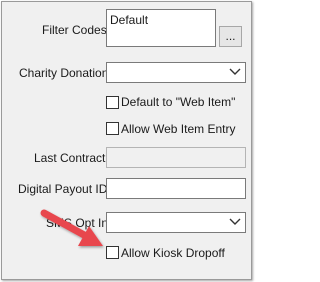 The image size is (320, 282). Describe the element at coordinates (176, 222) in the screenshot. I see `sms-opt-in-dropdown` at that location.